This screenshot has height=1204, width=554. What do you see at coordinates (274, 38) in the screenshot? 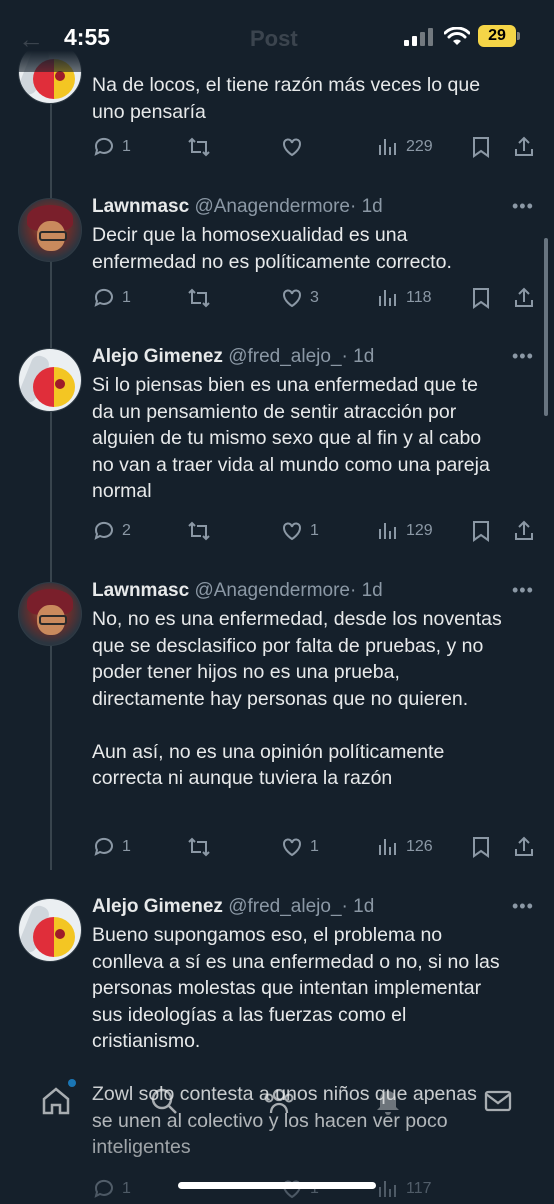
I see `page-title: Post` at bounding box center [274, 38].